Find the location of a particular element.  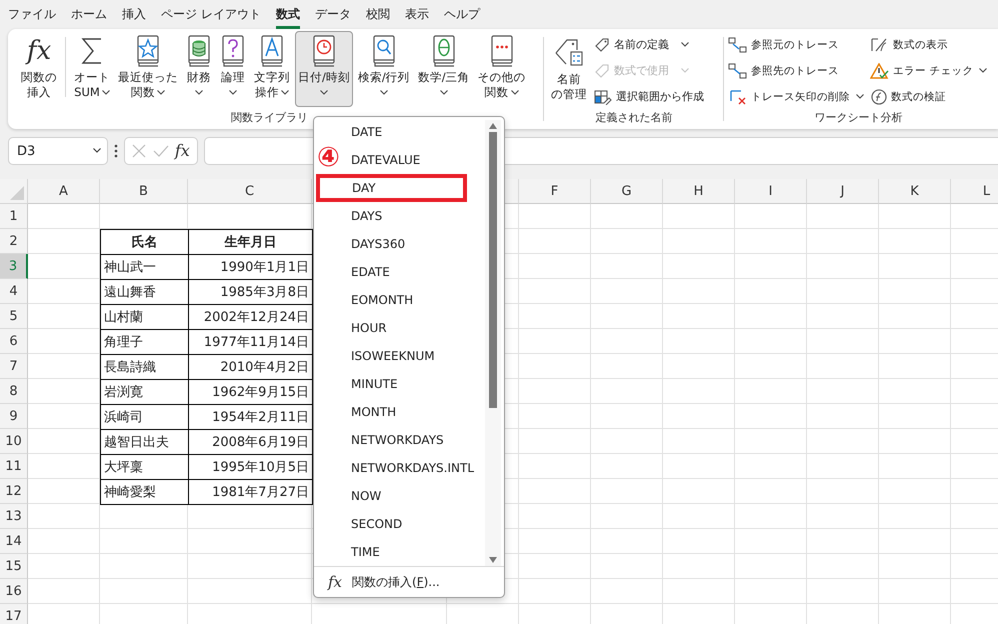

auditing-command-button: トレース矢印の削除 is located at coordinates (796, 96).